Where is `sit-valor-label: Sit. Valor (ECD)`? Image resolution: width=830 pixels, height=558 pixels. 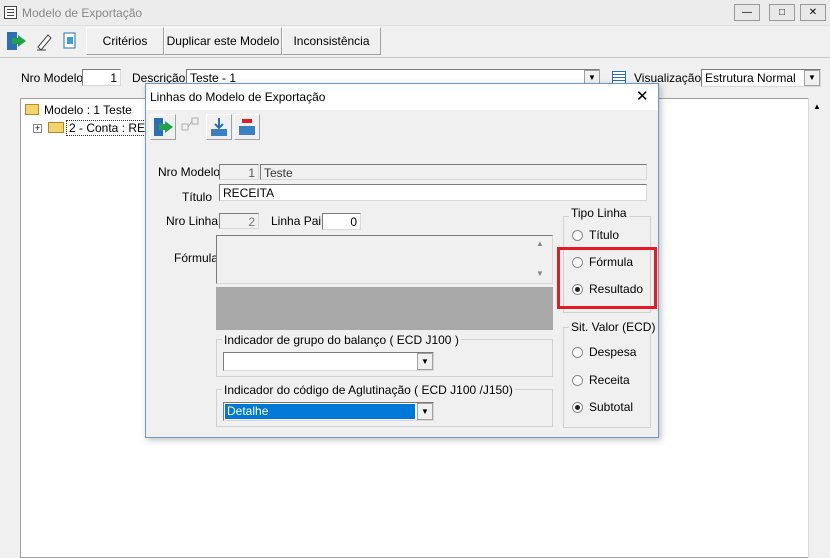 sit-valor-label: Sit. Valor (ECD) is located at coordinates (613, 327).